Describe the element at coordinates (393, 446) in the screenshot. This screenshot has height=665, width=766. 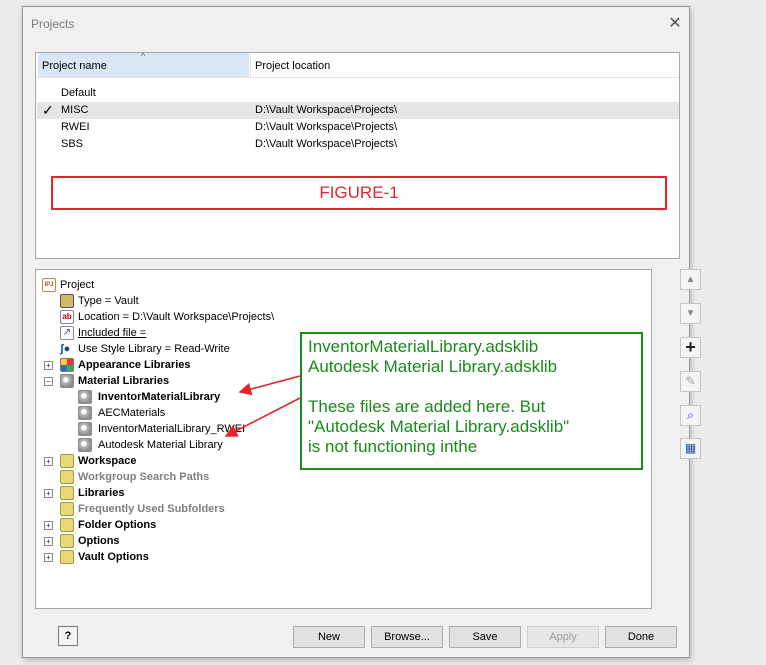
I see `annotation-line: is not functioning inthe` at that location.